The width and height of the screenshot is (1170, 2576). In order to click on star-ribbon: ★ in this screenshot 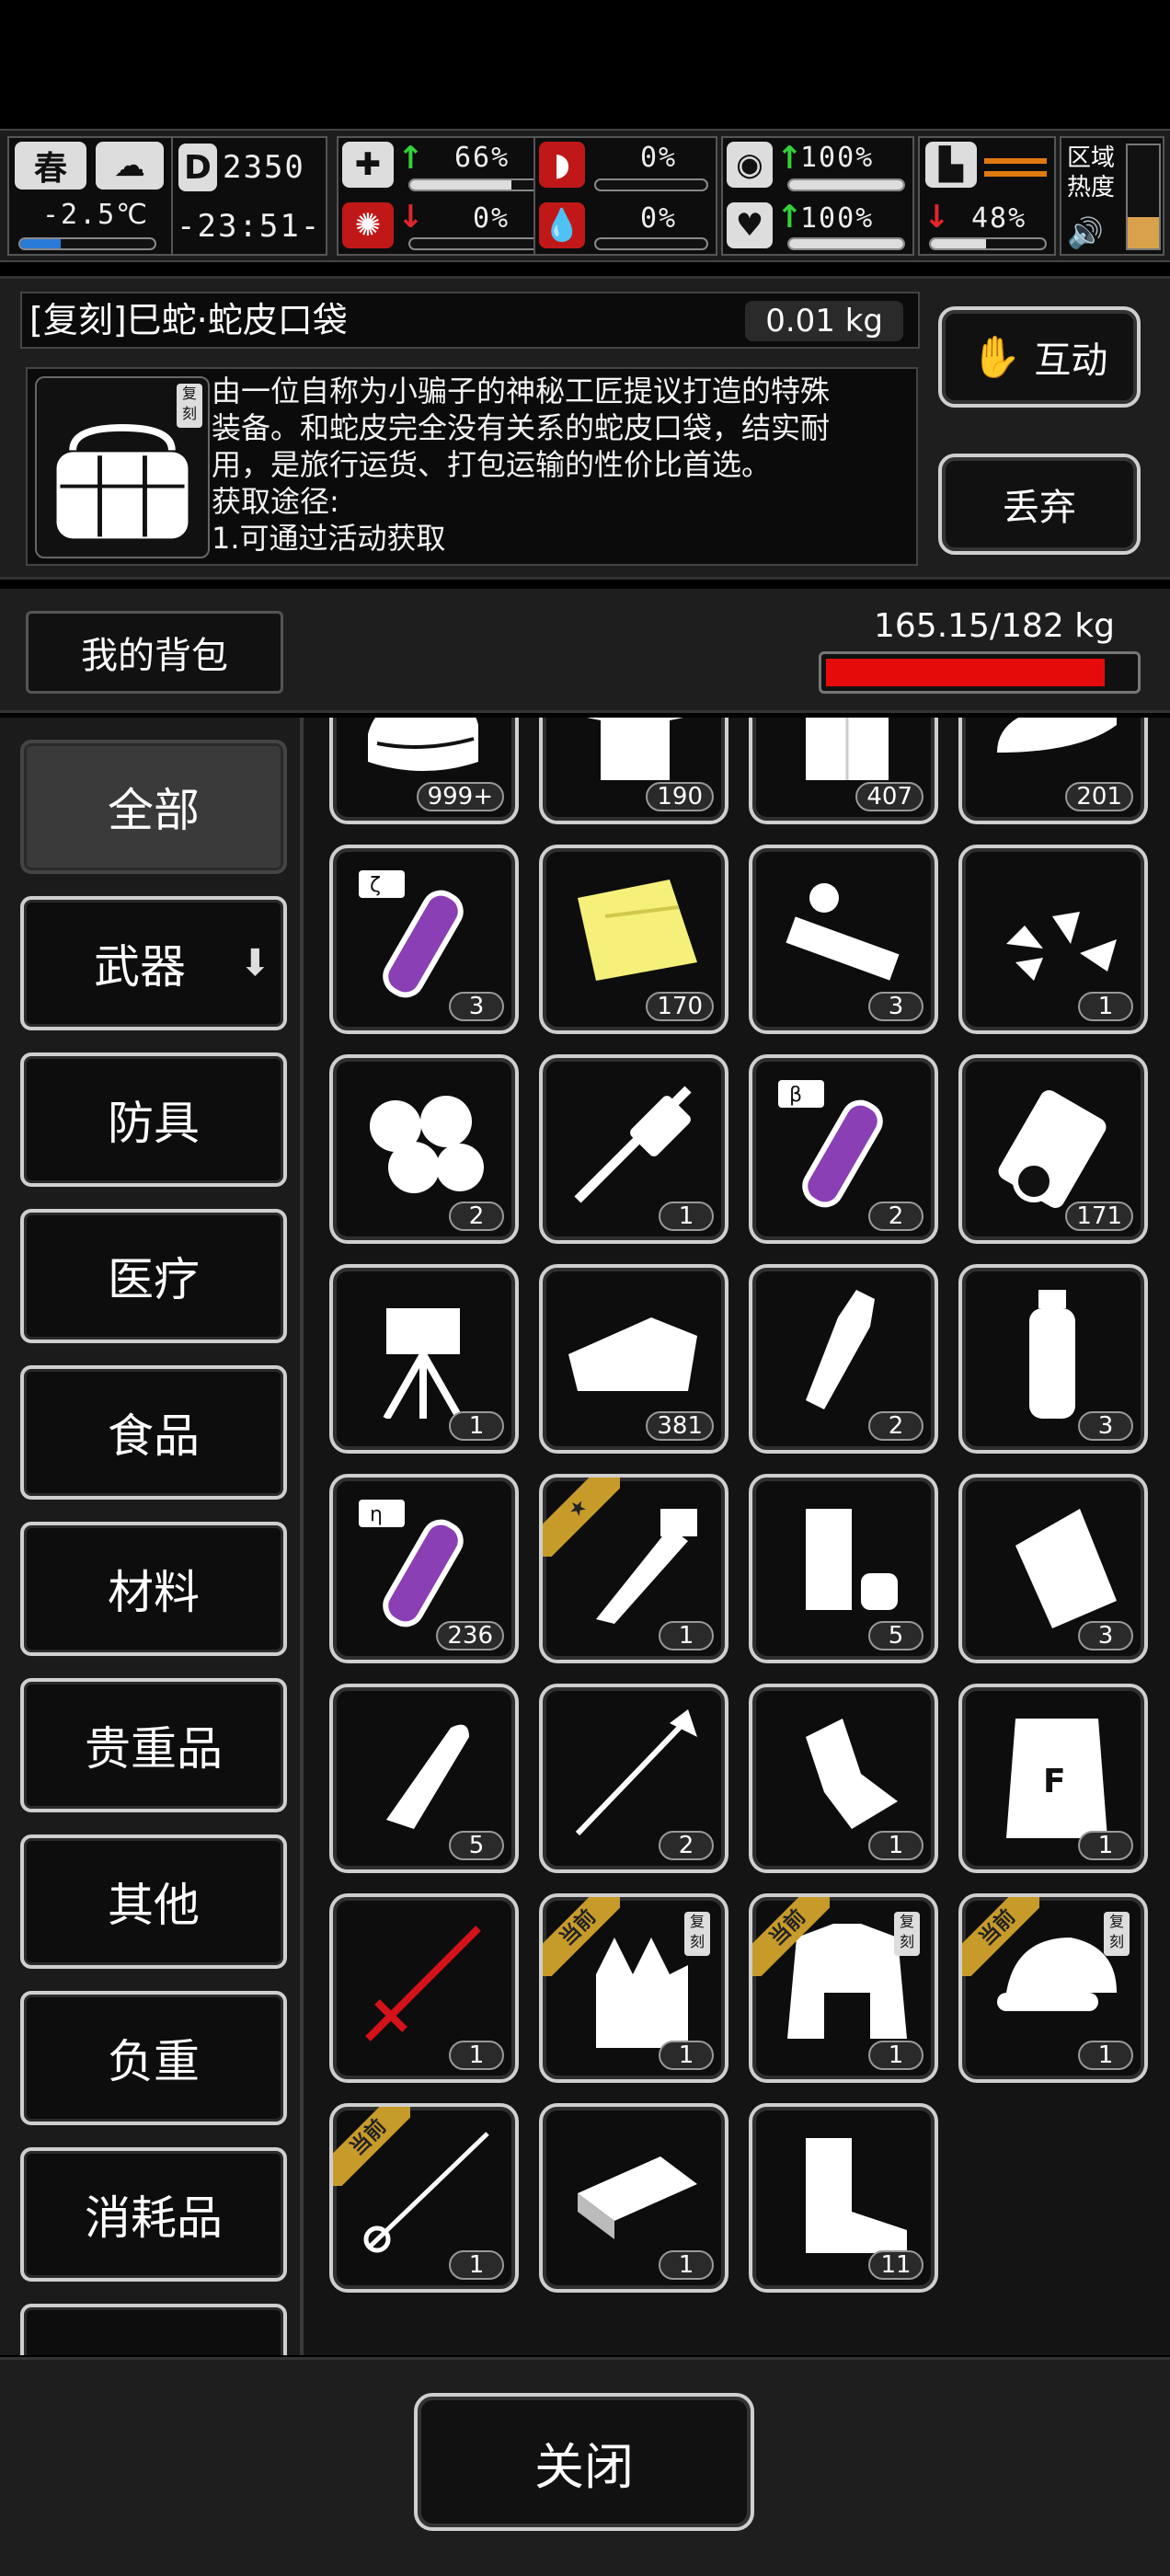, I will do `click(581, 1517)`.